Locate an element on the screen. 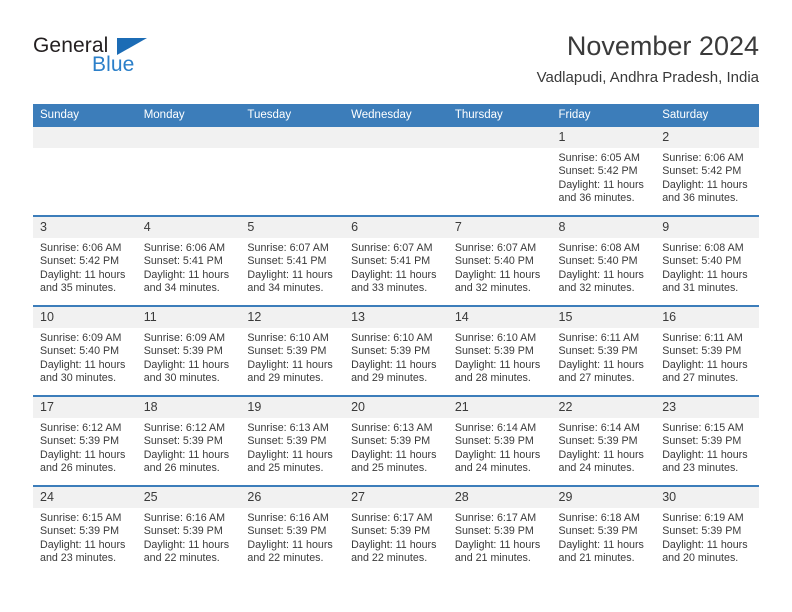  day-number: 29 is located at coordinates (603, 497).